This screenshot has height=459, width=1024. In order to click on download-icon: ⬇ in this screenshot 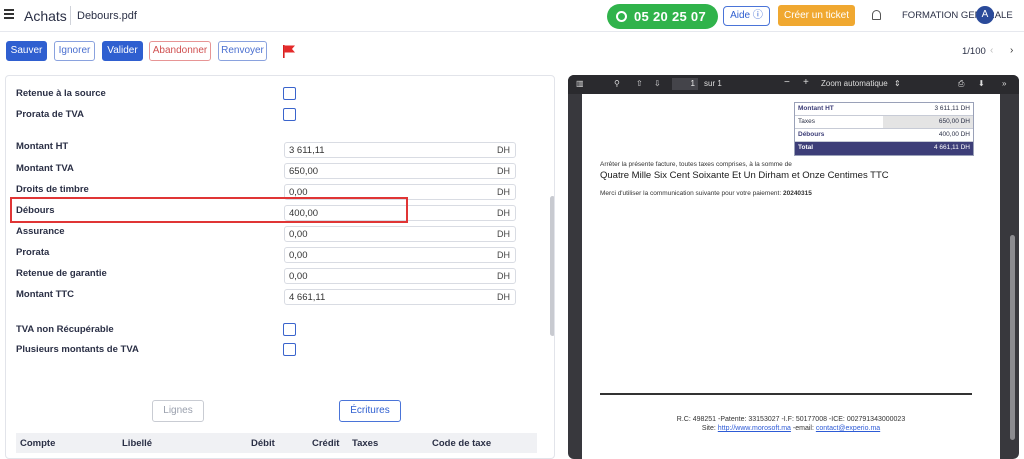, I will do `click(981, 83)`.